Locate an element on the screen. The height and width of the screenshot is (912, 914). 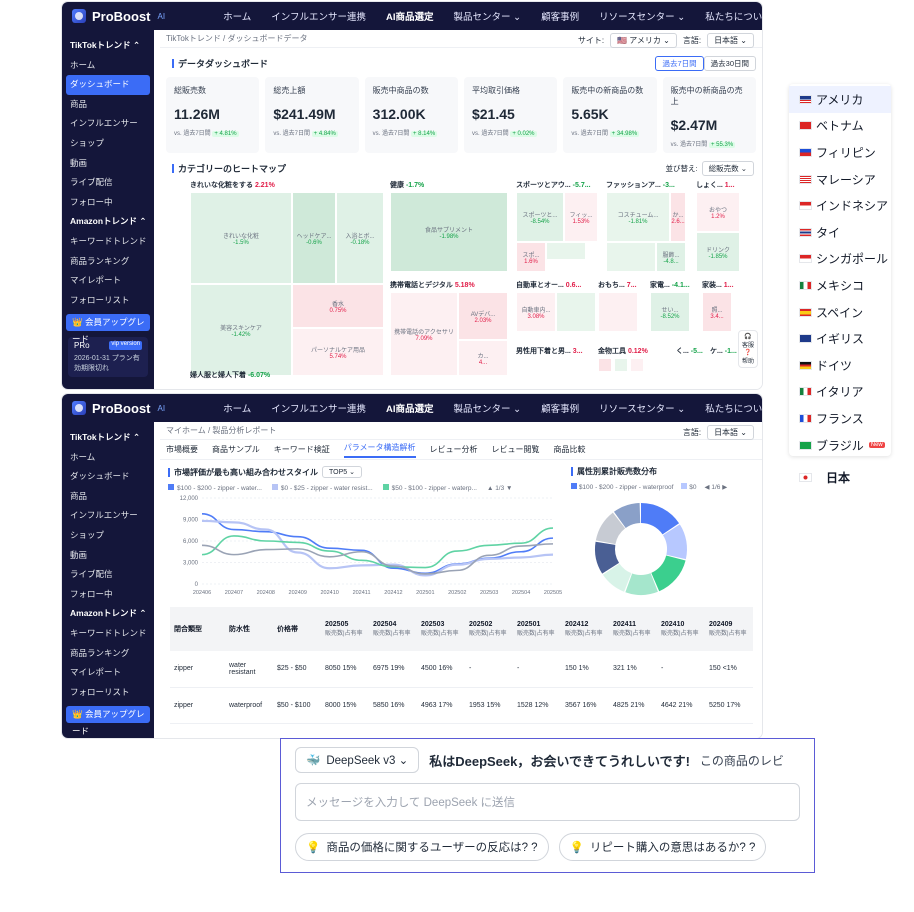
country-option-mx: メキシコ is located at coordinates (840, 285).